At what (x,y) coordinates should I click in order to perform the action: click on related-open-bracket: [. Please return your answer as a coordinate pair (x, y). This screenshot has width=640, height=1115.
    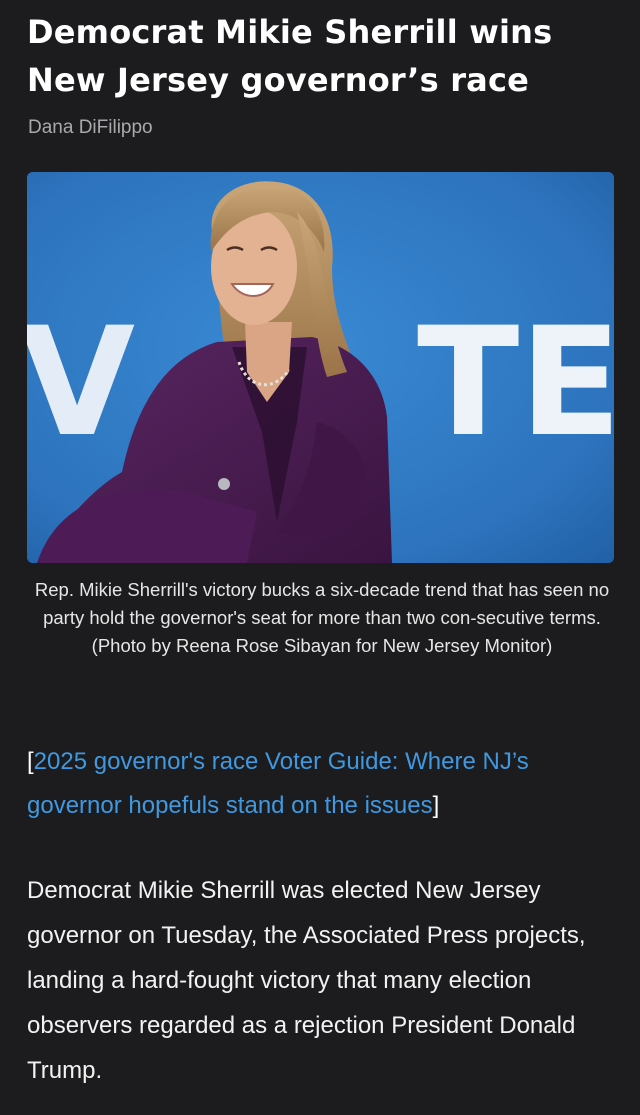
    Looking at the image, I should click on (30, 761).